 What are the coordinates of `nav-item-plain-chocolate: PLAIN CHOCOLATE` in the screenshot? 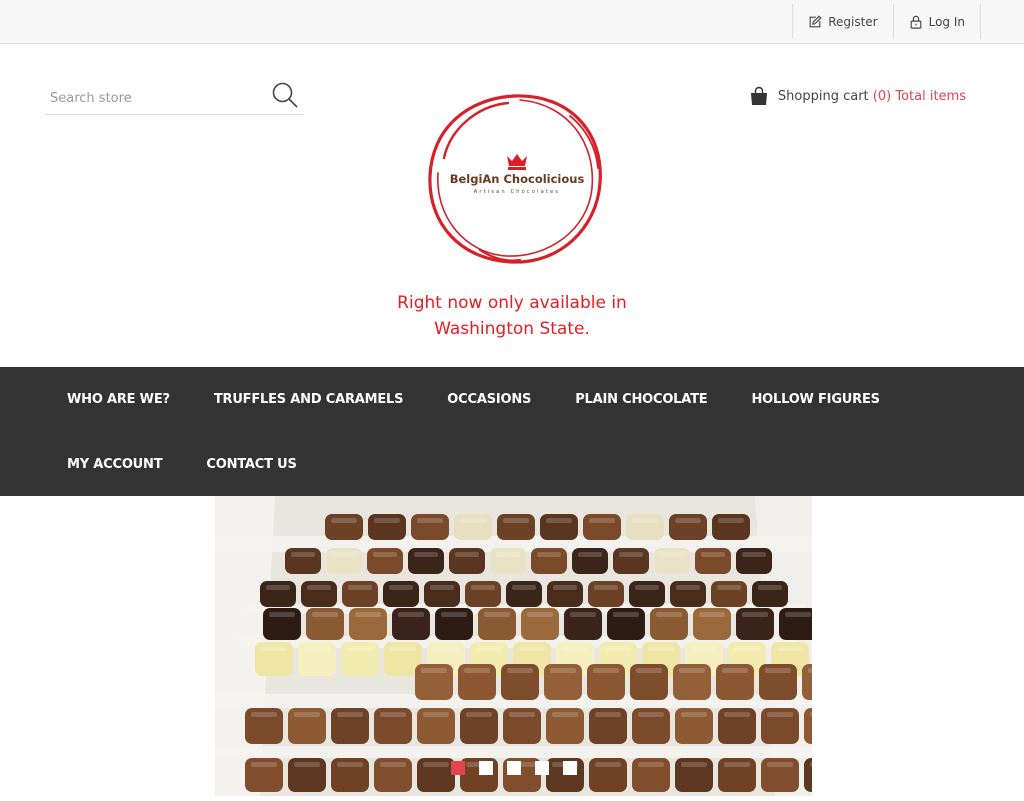 It's located at (641, 399).